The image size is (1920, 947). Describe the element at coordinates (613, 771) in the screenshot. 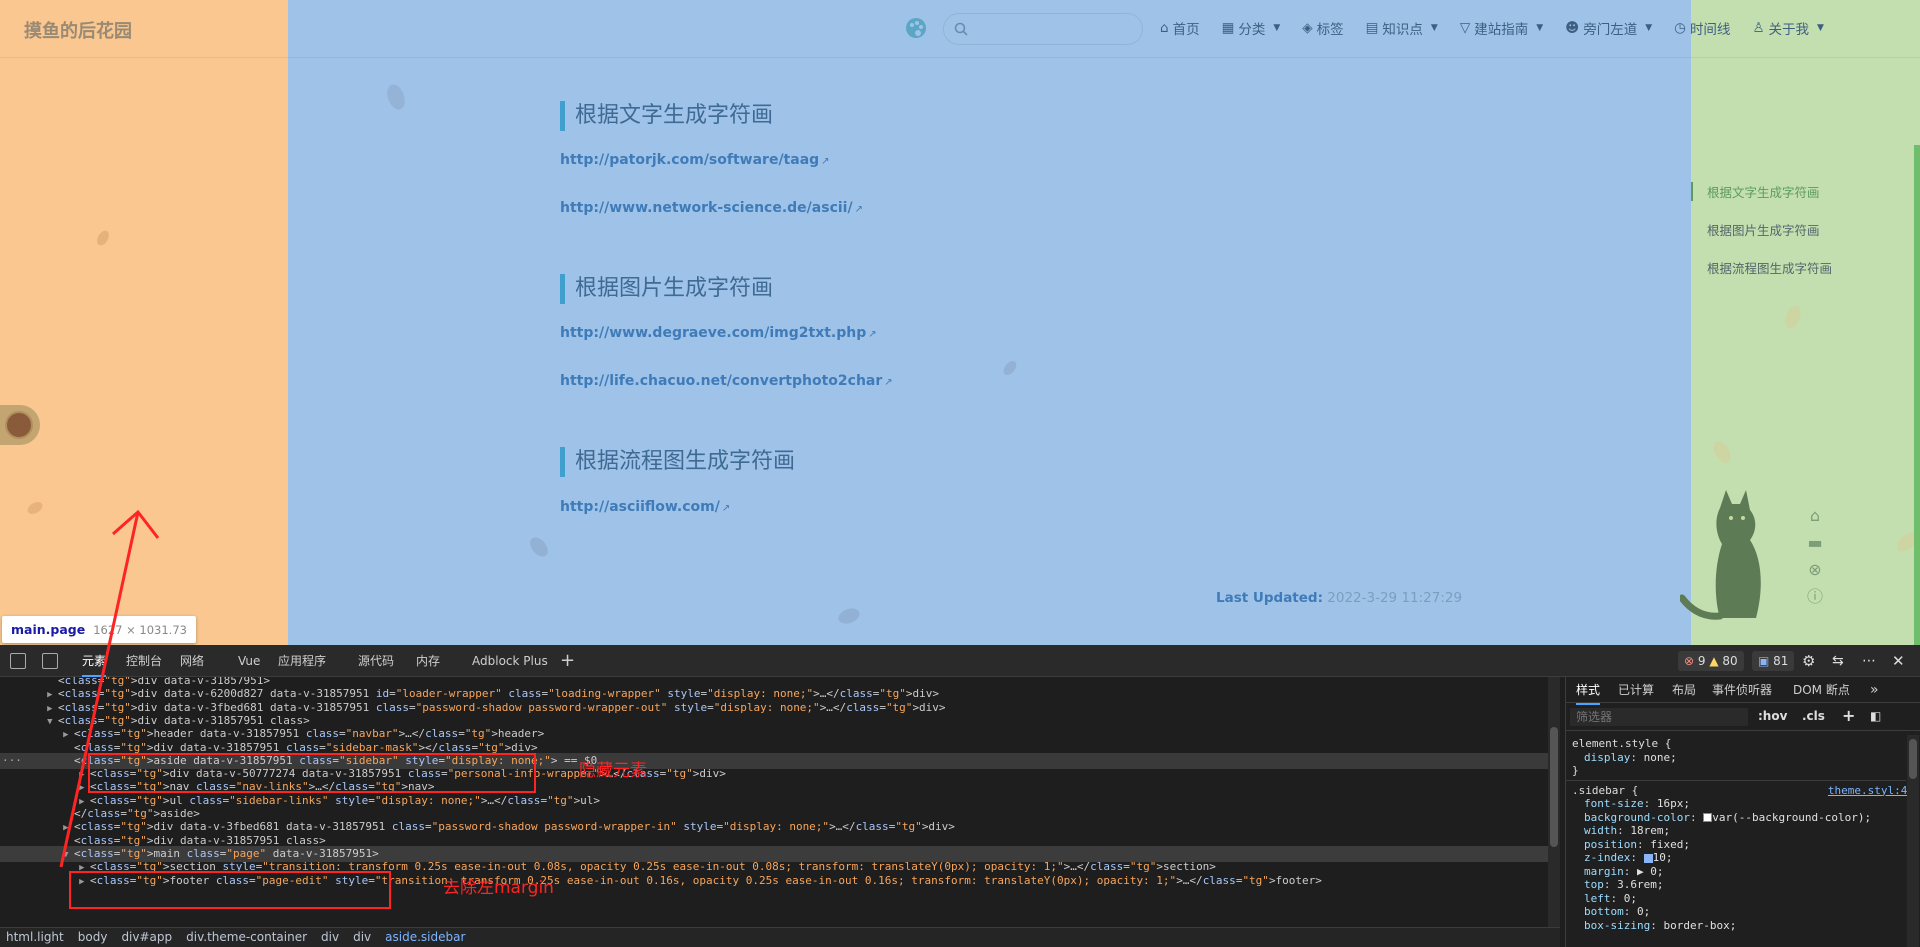

I see `annotation-hide-element: 隐藏元素` at that location.